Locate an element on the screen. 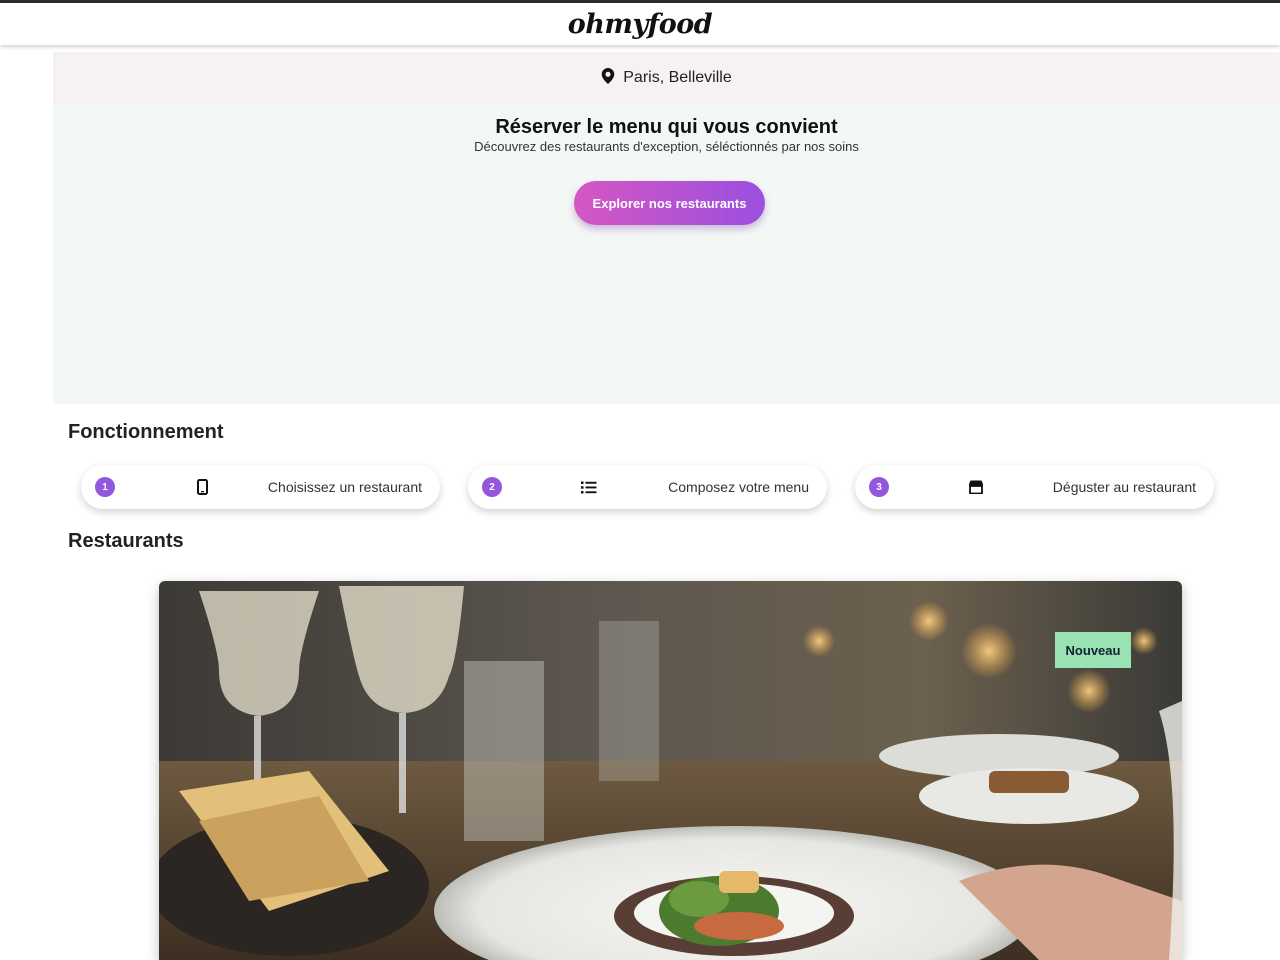 The height and width of the screenshot is (960, 1280). ohmyfood-logo: ohmyfood is located at coordinates (640, 24).